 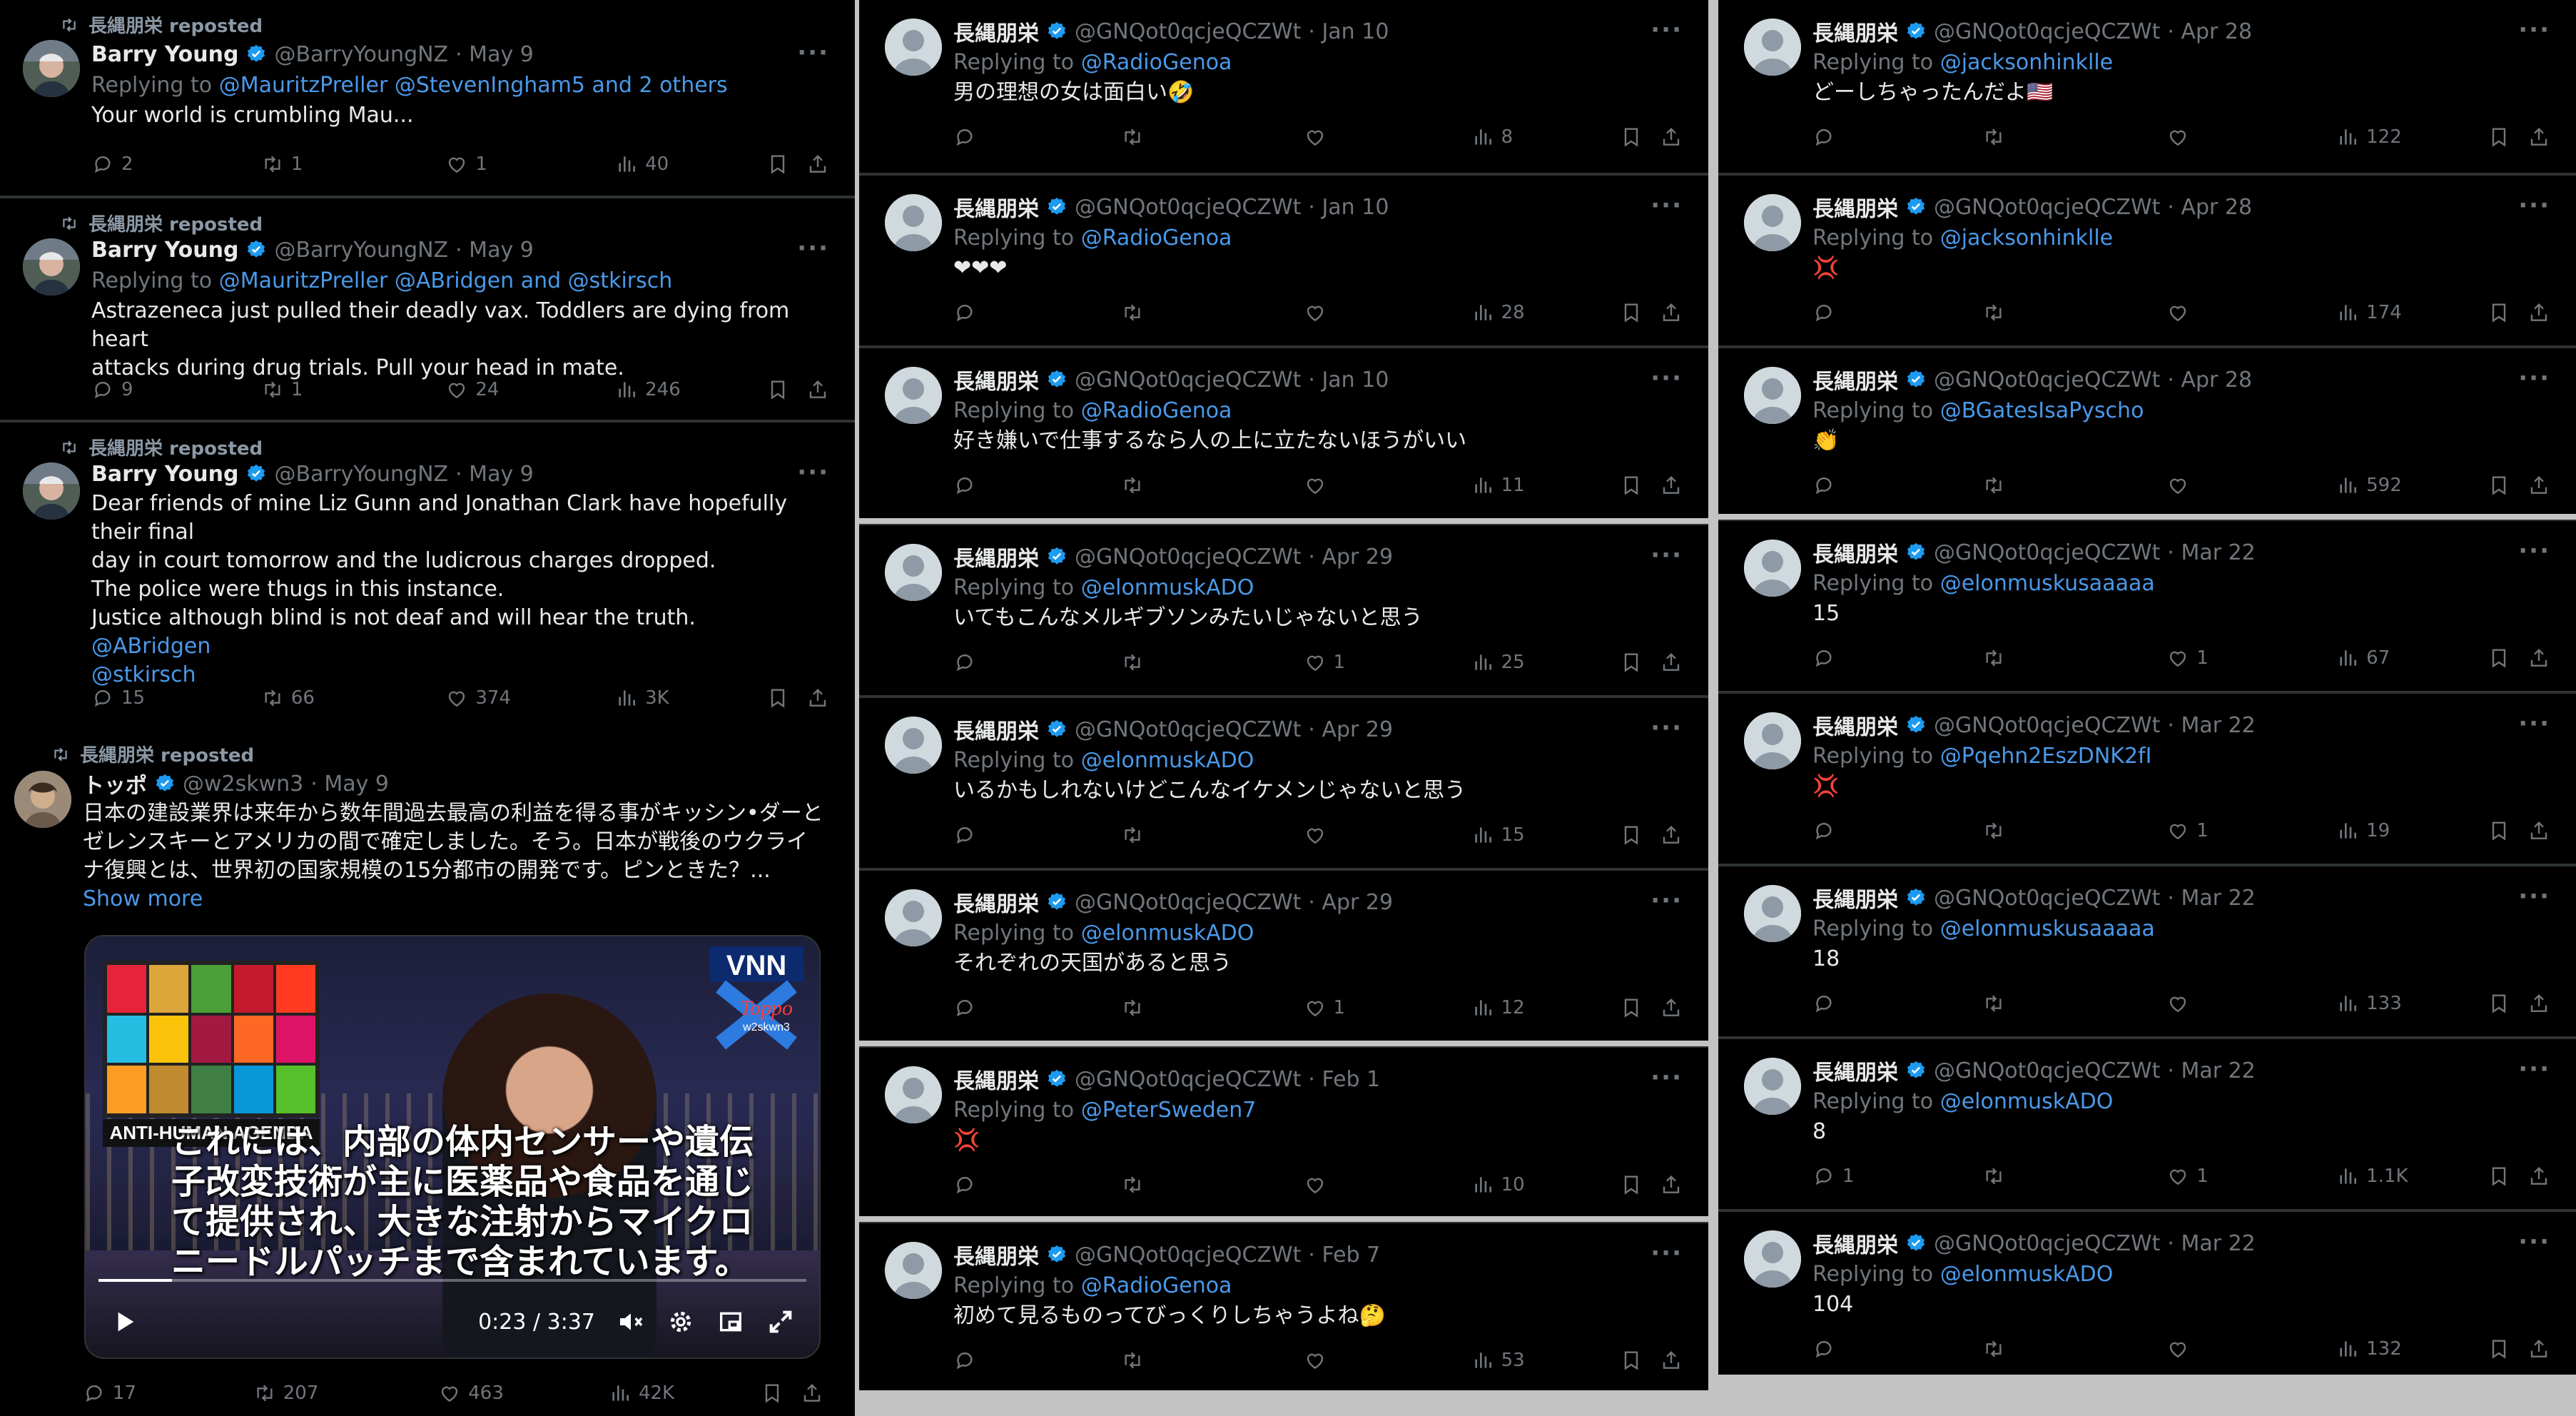 What do you see at coordinates (478, 698) in the screenshot?
I see `like-button: 374` at bounding box center [478, 698].